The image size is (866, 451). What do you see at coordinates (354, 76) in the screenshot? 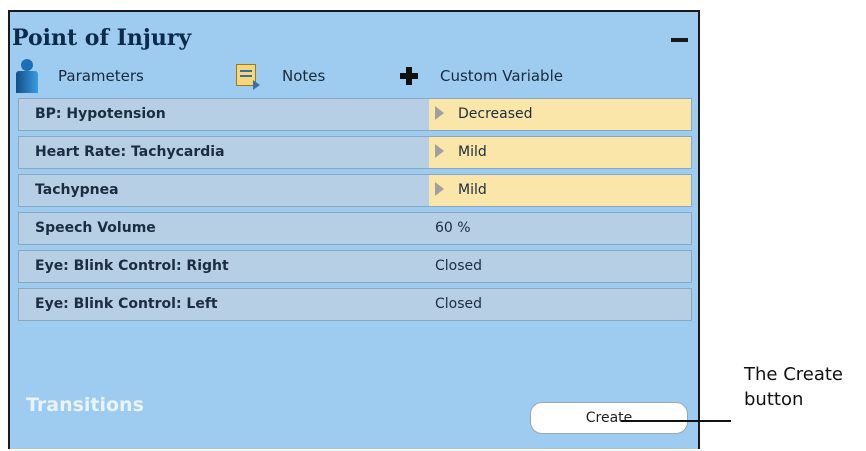
I see `panel-tabs: Parameters Notes Custom Variable` at bounding box center [354, 76].